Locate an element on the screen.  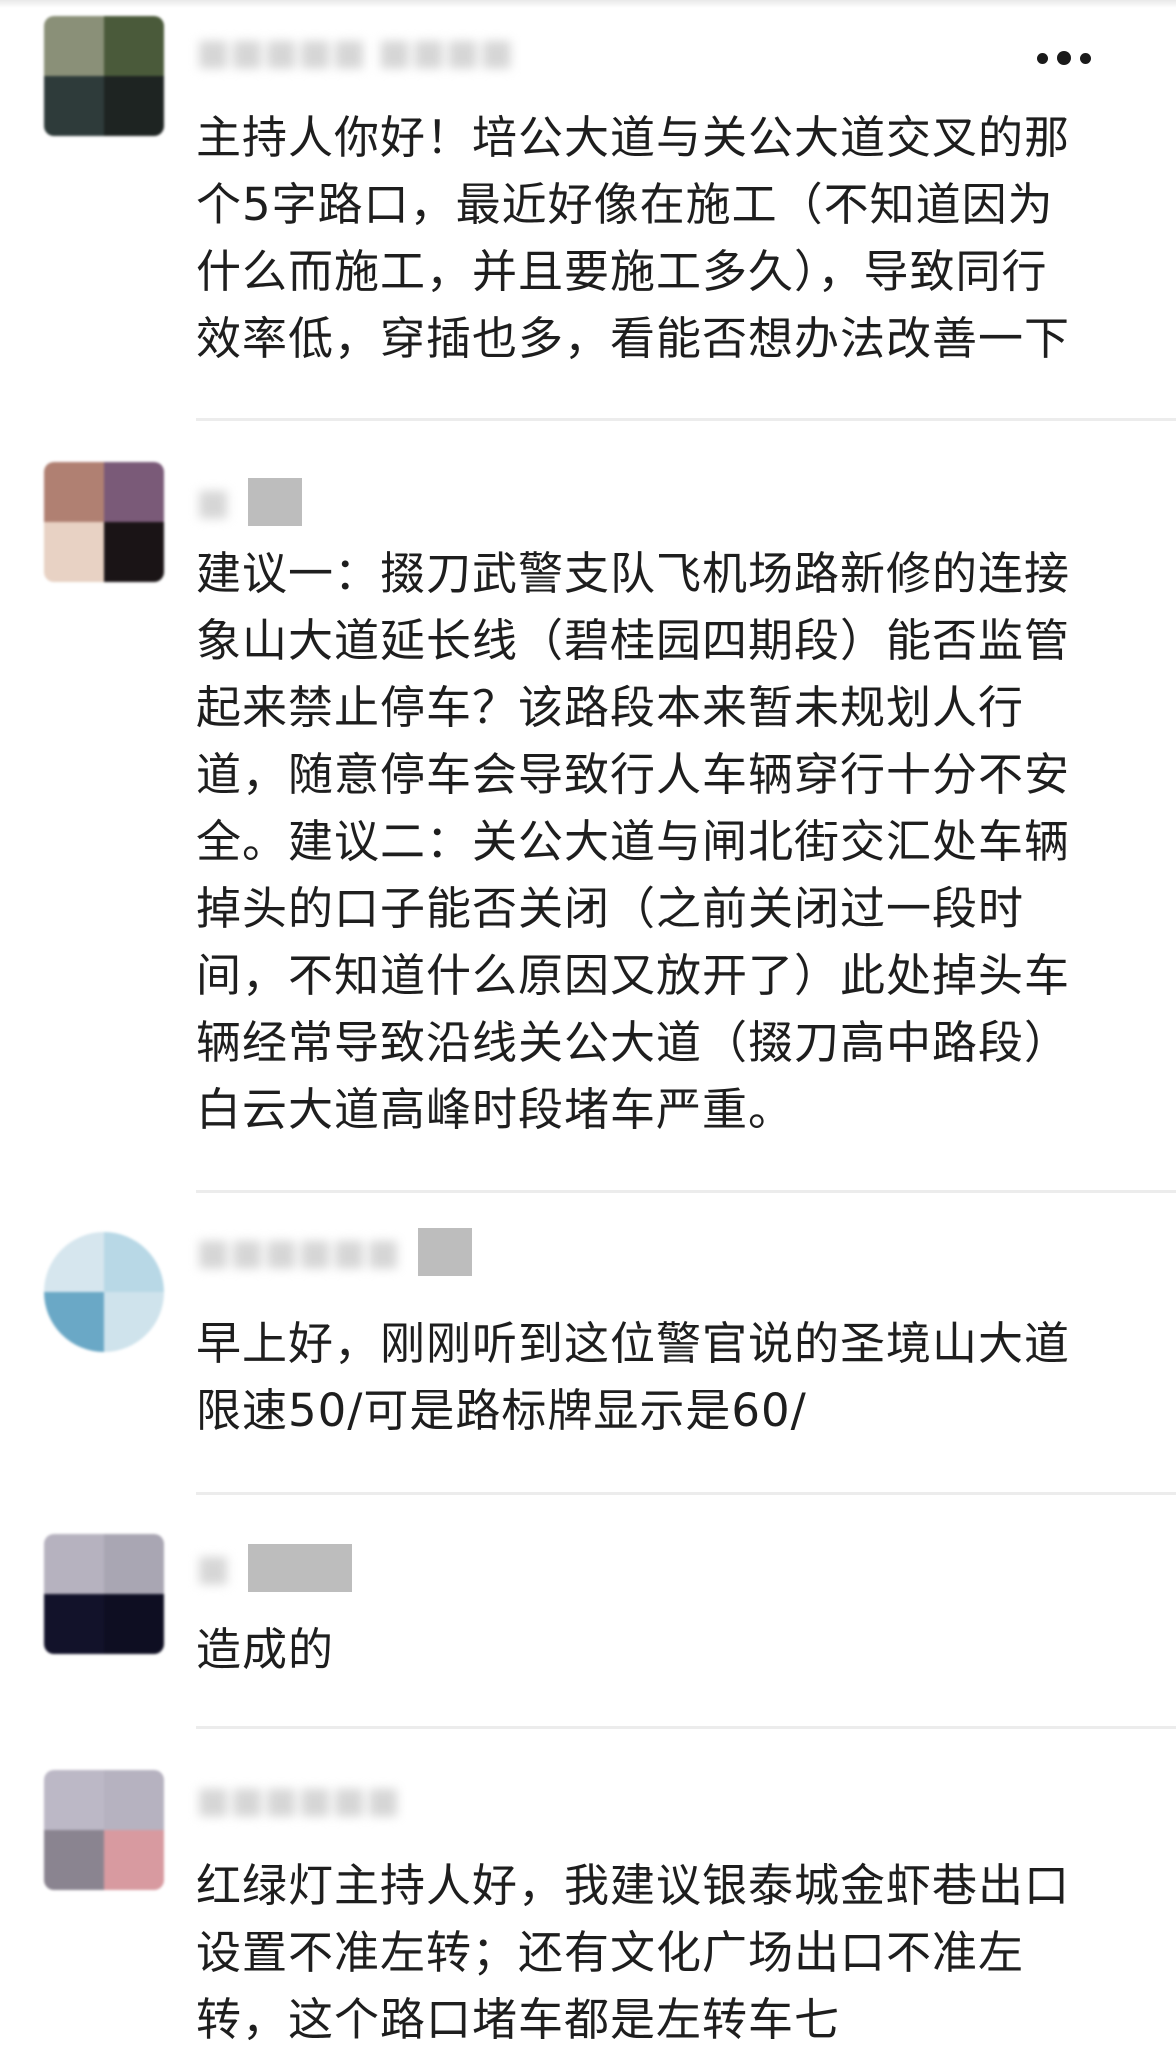
username-blurred: ■■■■■ ■■■■ is located at coordinates (355, 52).